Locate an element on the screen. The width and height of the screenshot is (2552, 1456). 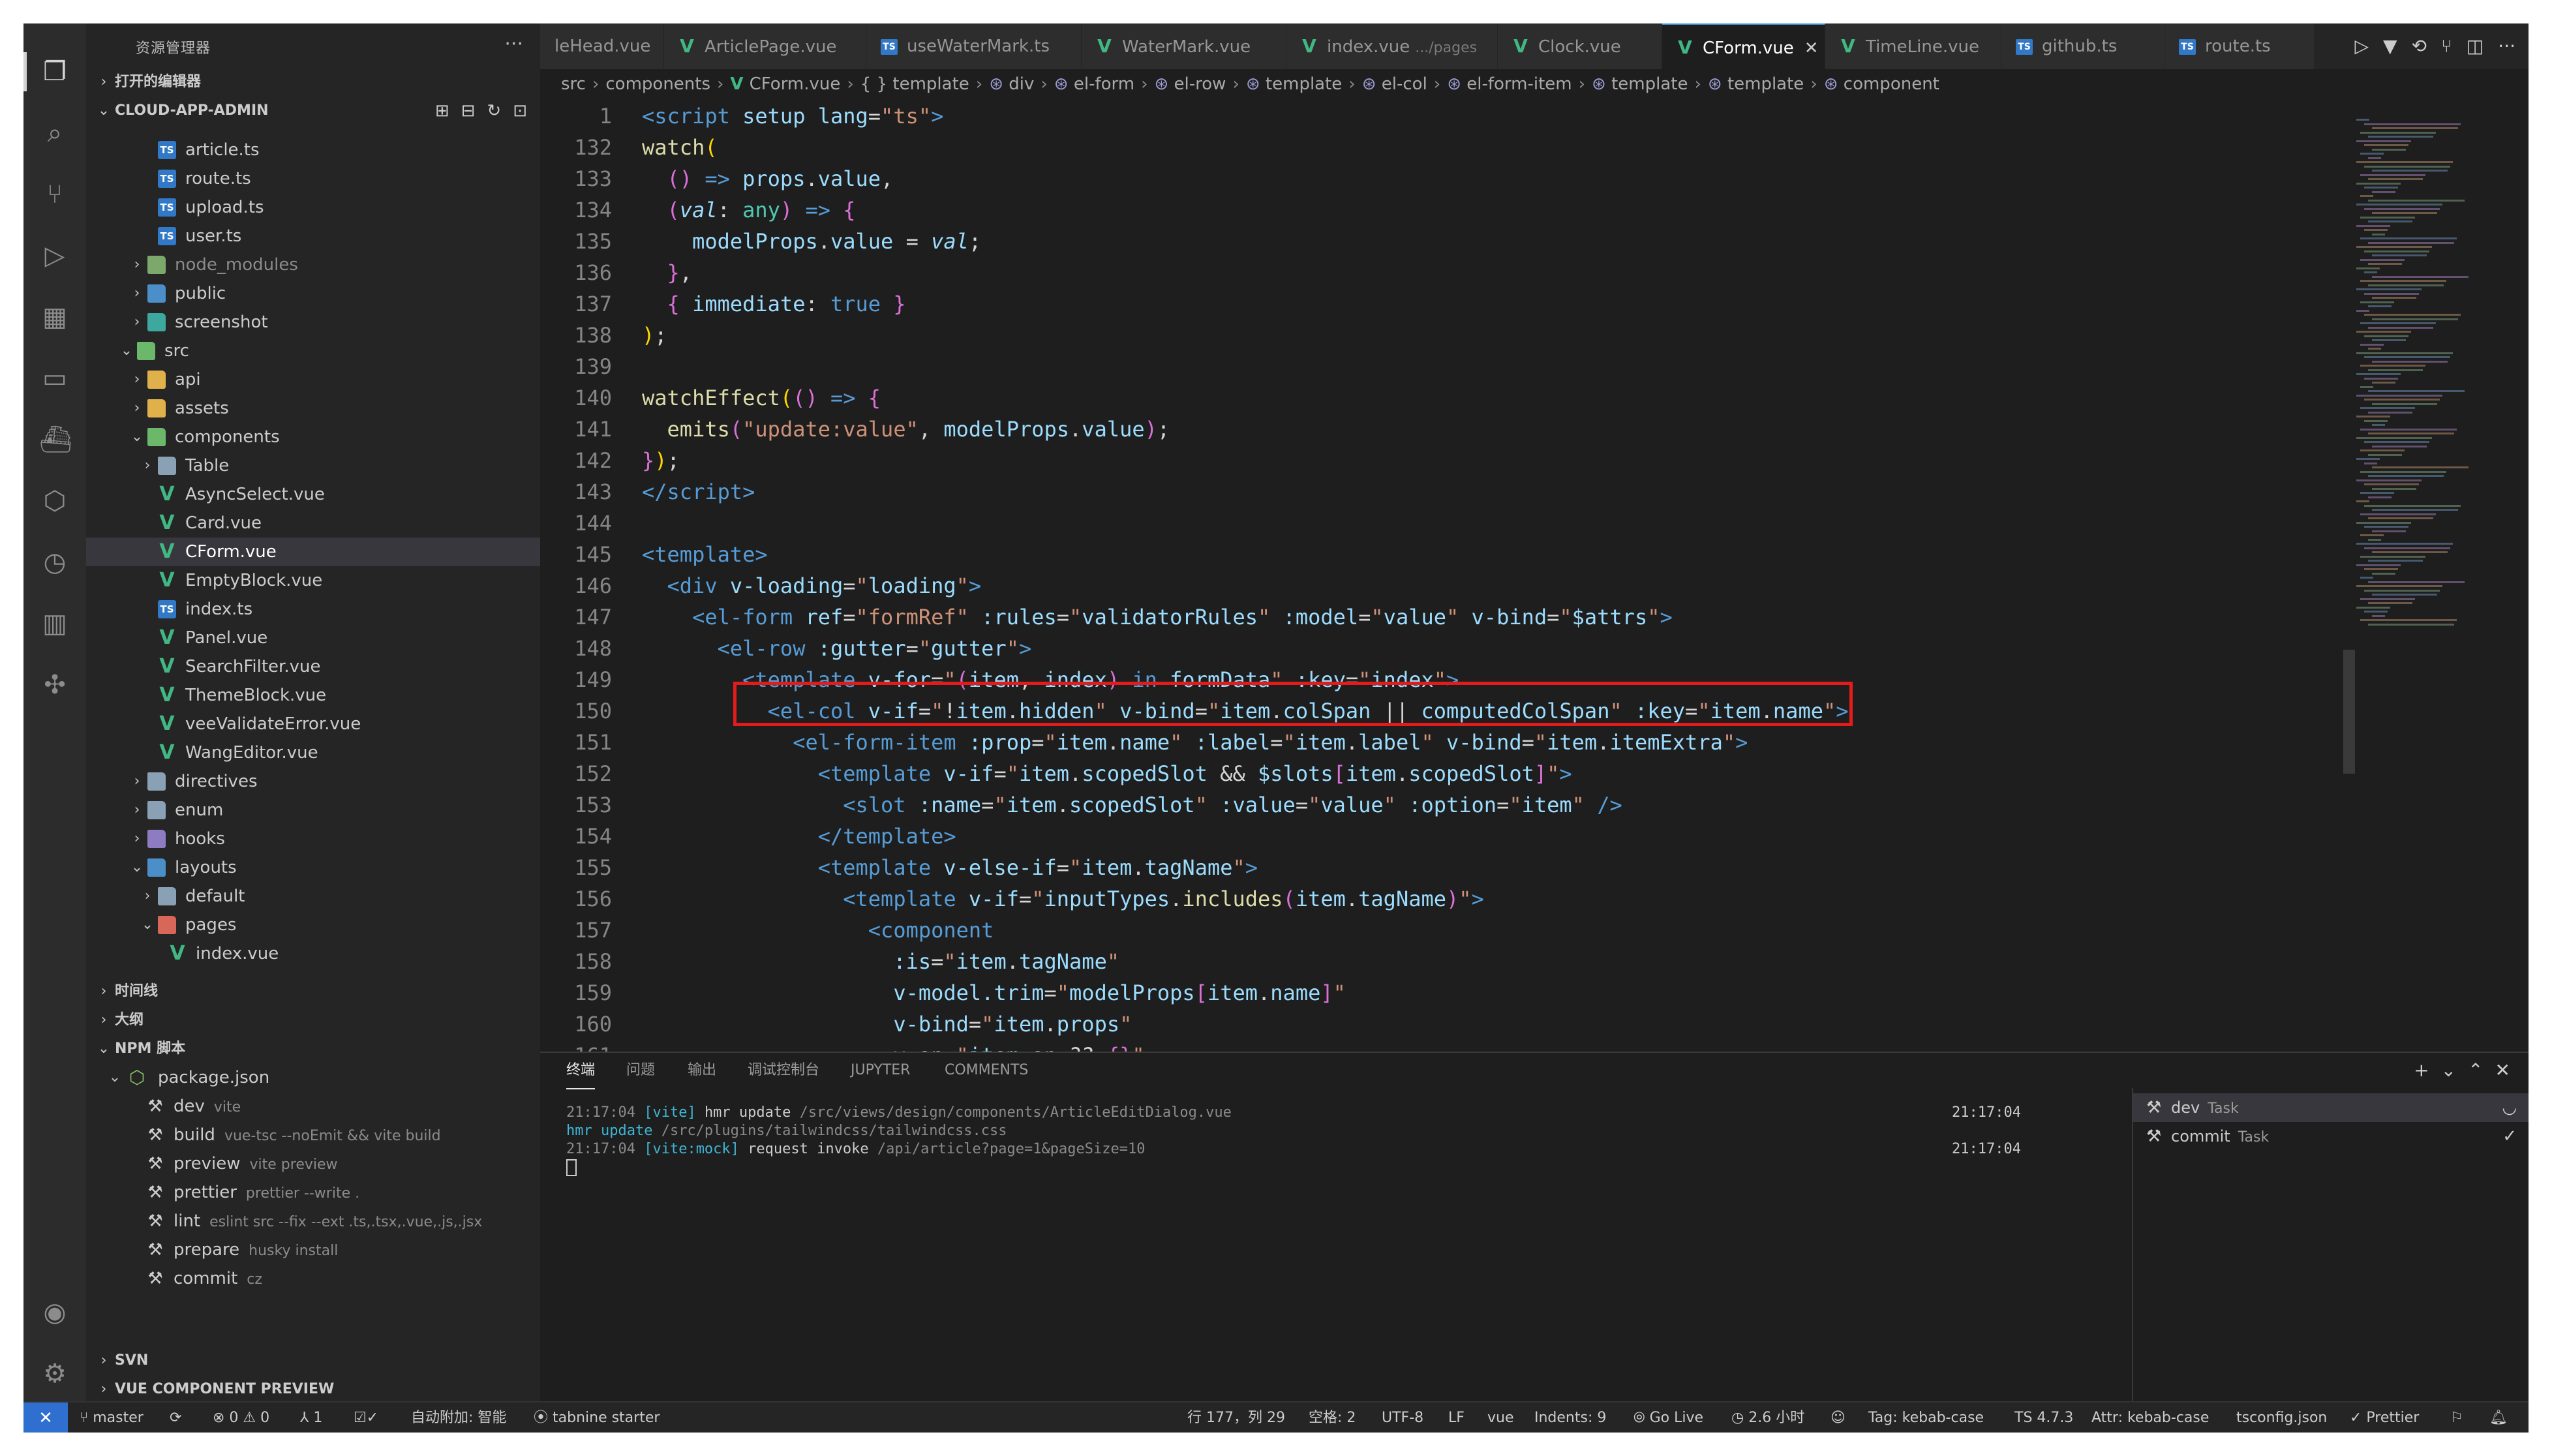
tabnine-status: ⦿ tabnine starter is located at coordinates (597, 1418).